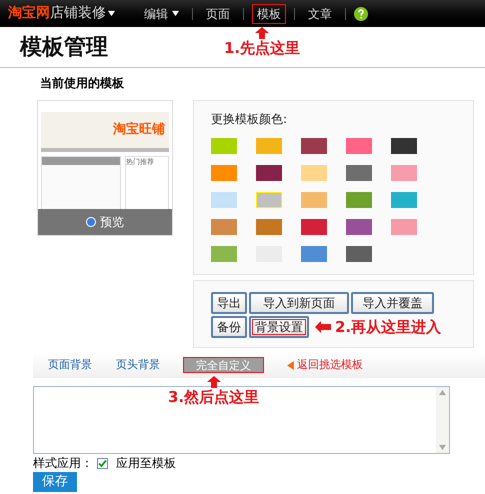 The height and width of the screenshot is (494, 485). What do you see at coordinates (82, 13) in the screenshot?
I see `product-menu: 店铺装修` at bounding box center [82, 13].